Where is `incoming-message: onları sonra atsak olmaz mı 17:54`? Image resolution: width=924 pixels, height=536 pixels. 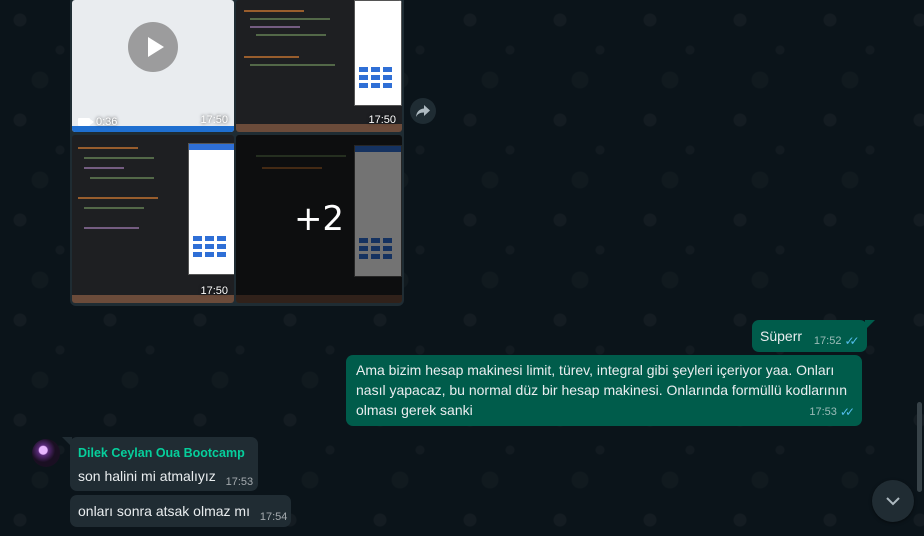
incoming-message: onları sonra atsak olmaz mı 17:54 is located at coordinates (180, 511).